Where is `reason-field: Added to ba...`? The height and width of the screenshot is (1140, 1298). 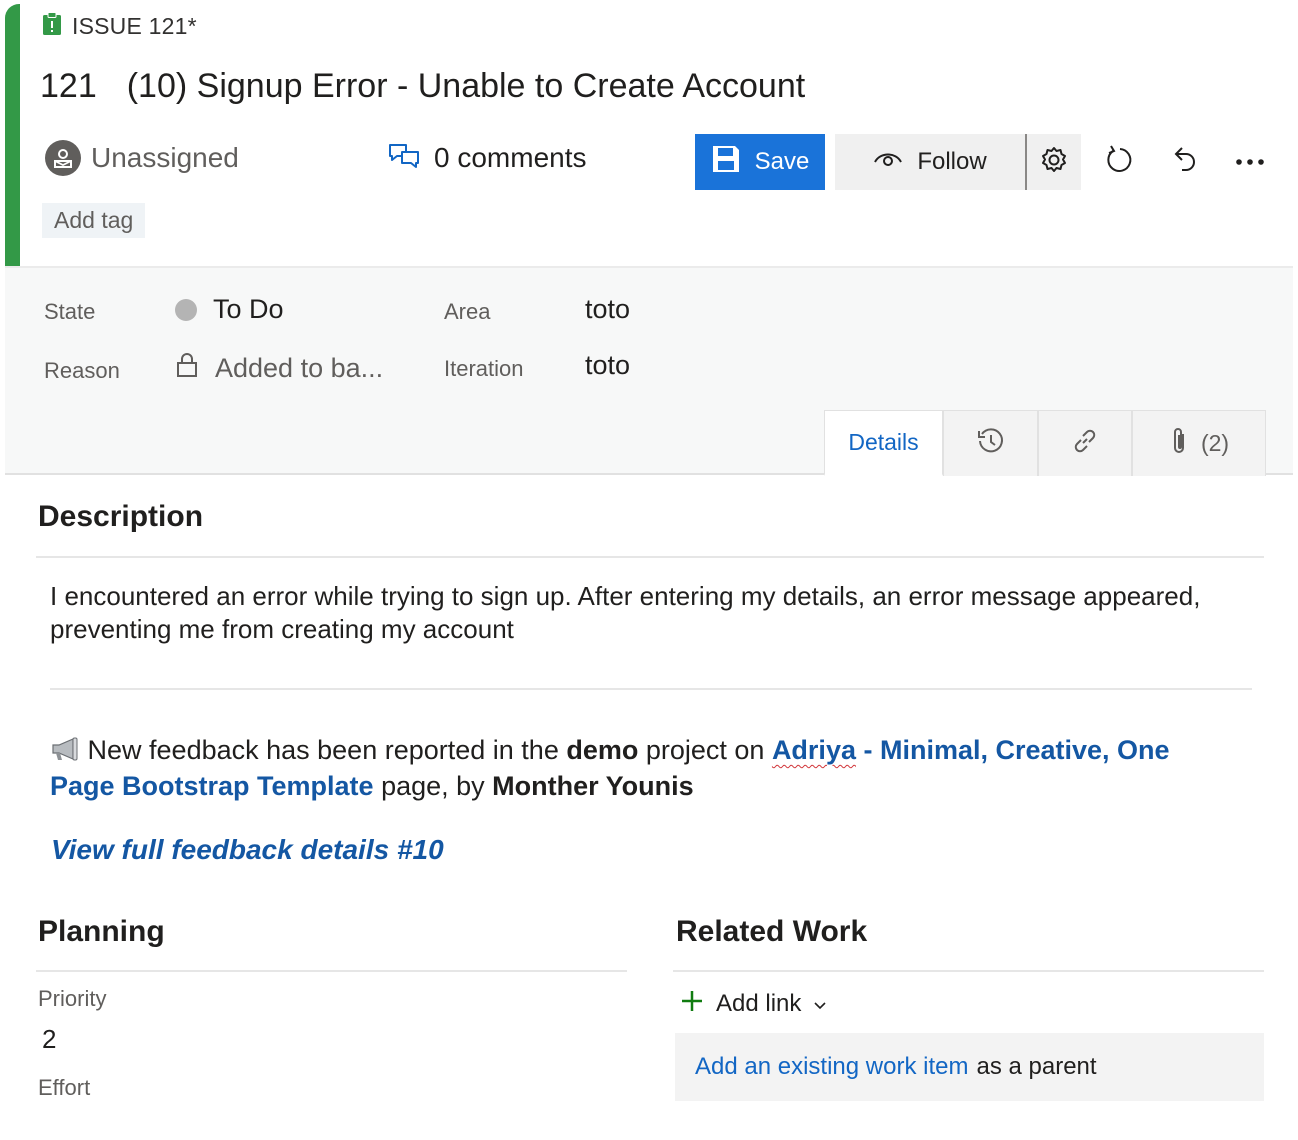
reason-field: Added to ba... is located at coordinates (279, 368).